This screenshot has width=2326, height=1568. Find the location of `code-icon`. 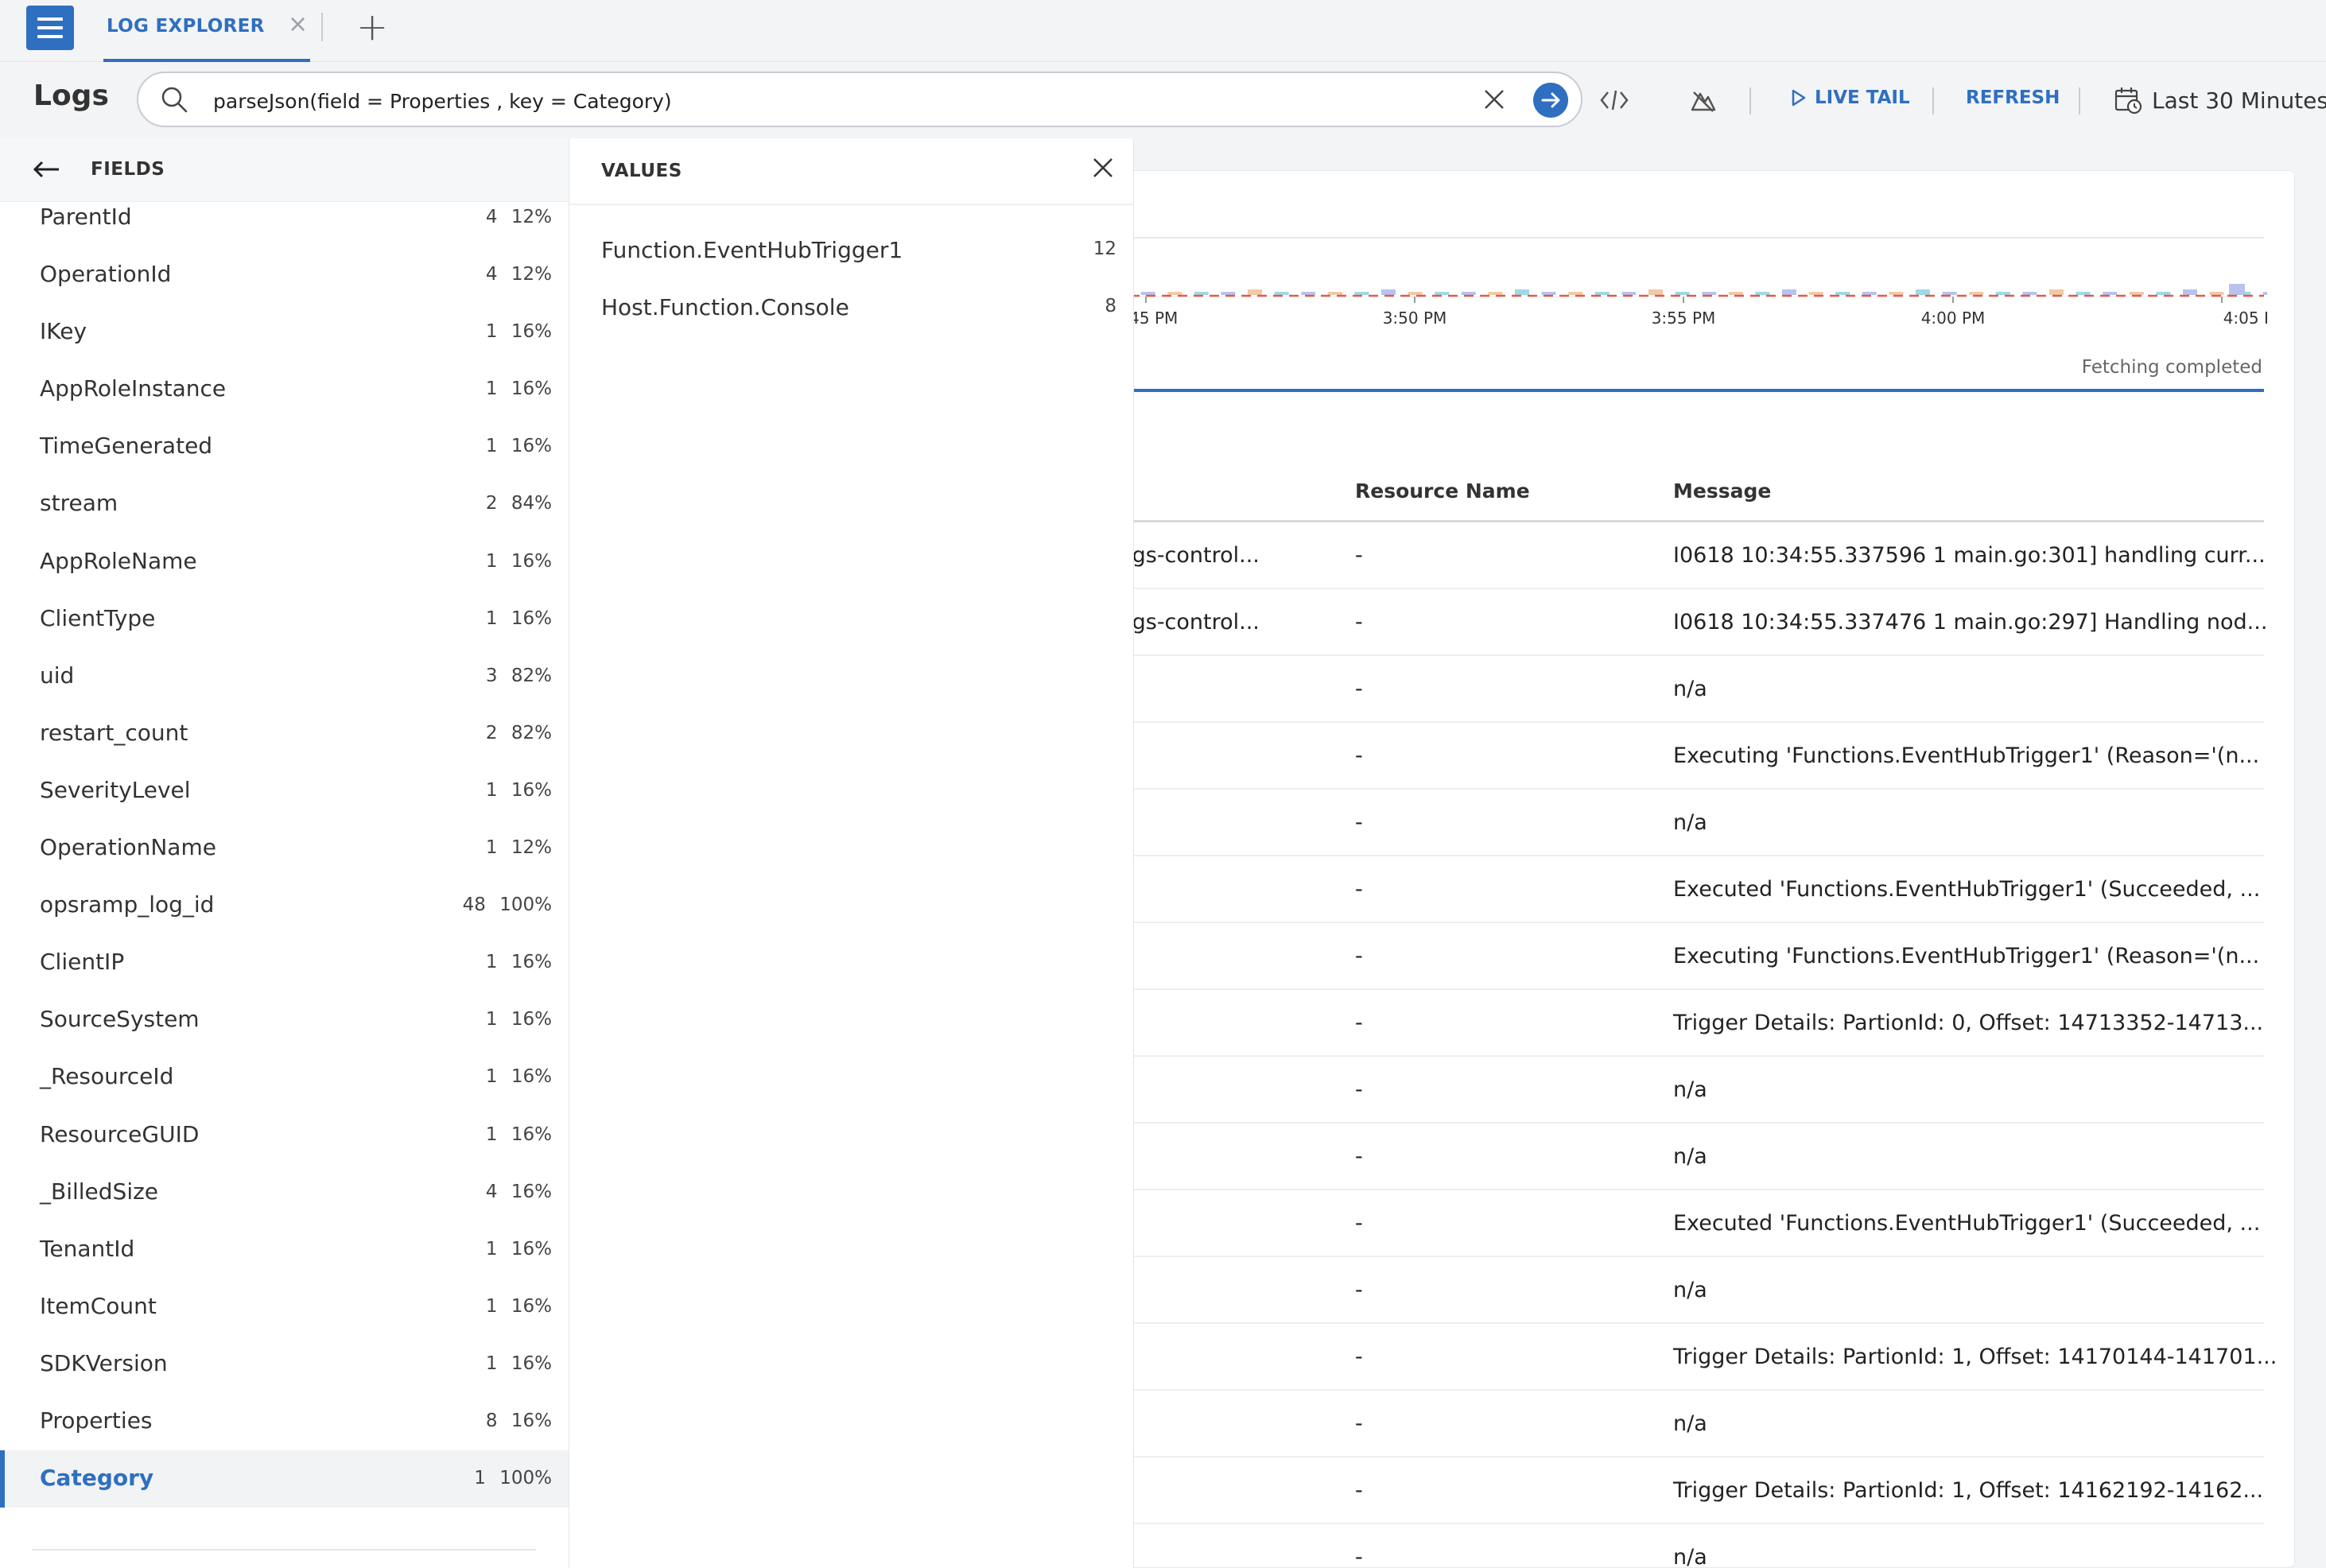

code-icon is located at coordinates (1614, 100).